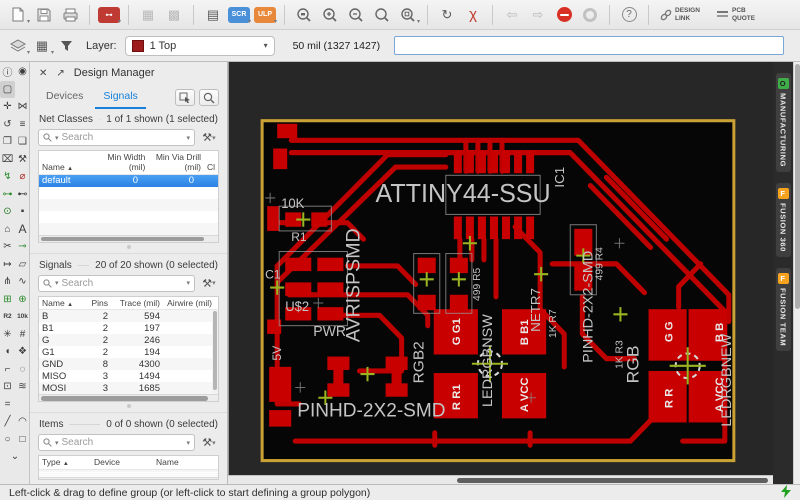 The width and height of the screenshot is (800, 500). I want to click on layer-settings-icon: ▾, so click(18, 46).